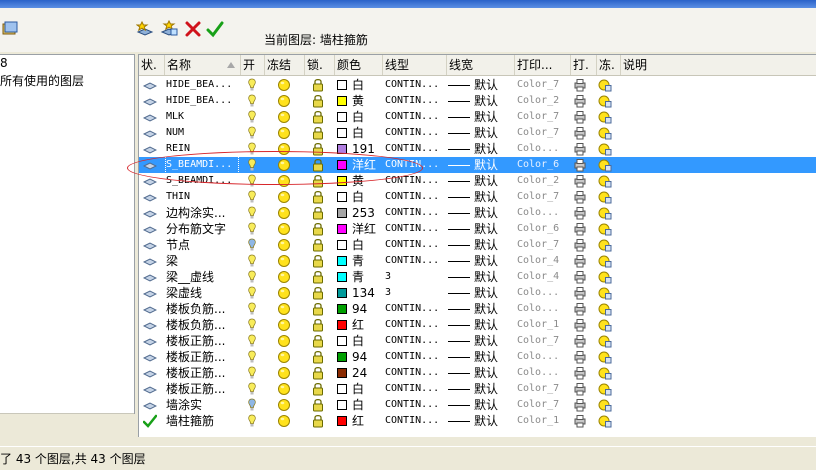  I want to click on layer-row: MLK 白 CONTIN... 默认 Color_7, so click(477, 117).